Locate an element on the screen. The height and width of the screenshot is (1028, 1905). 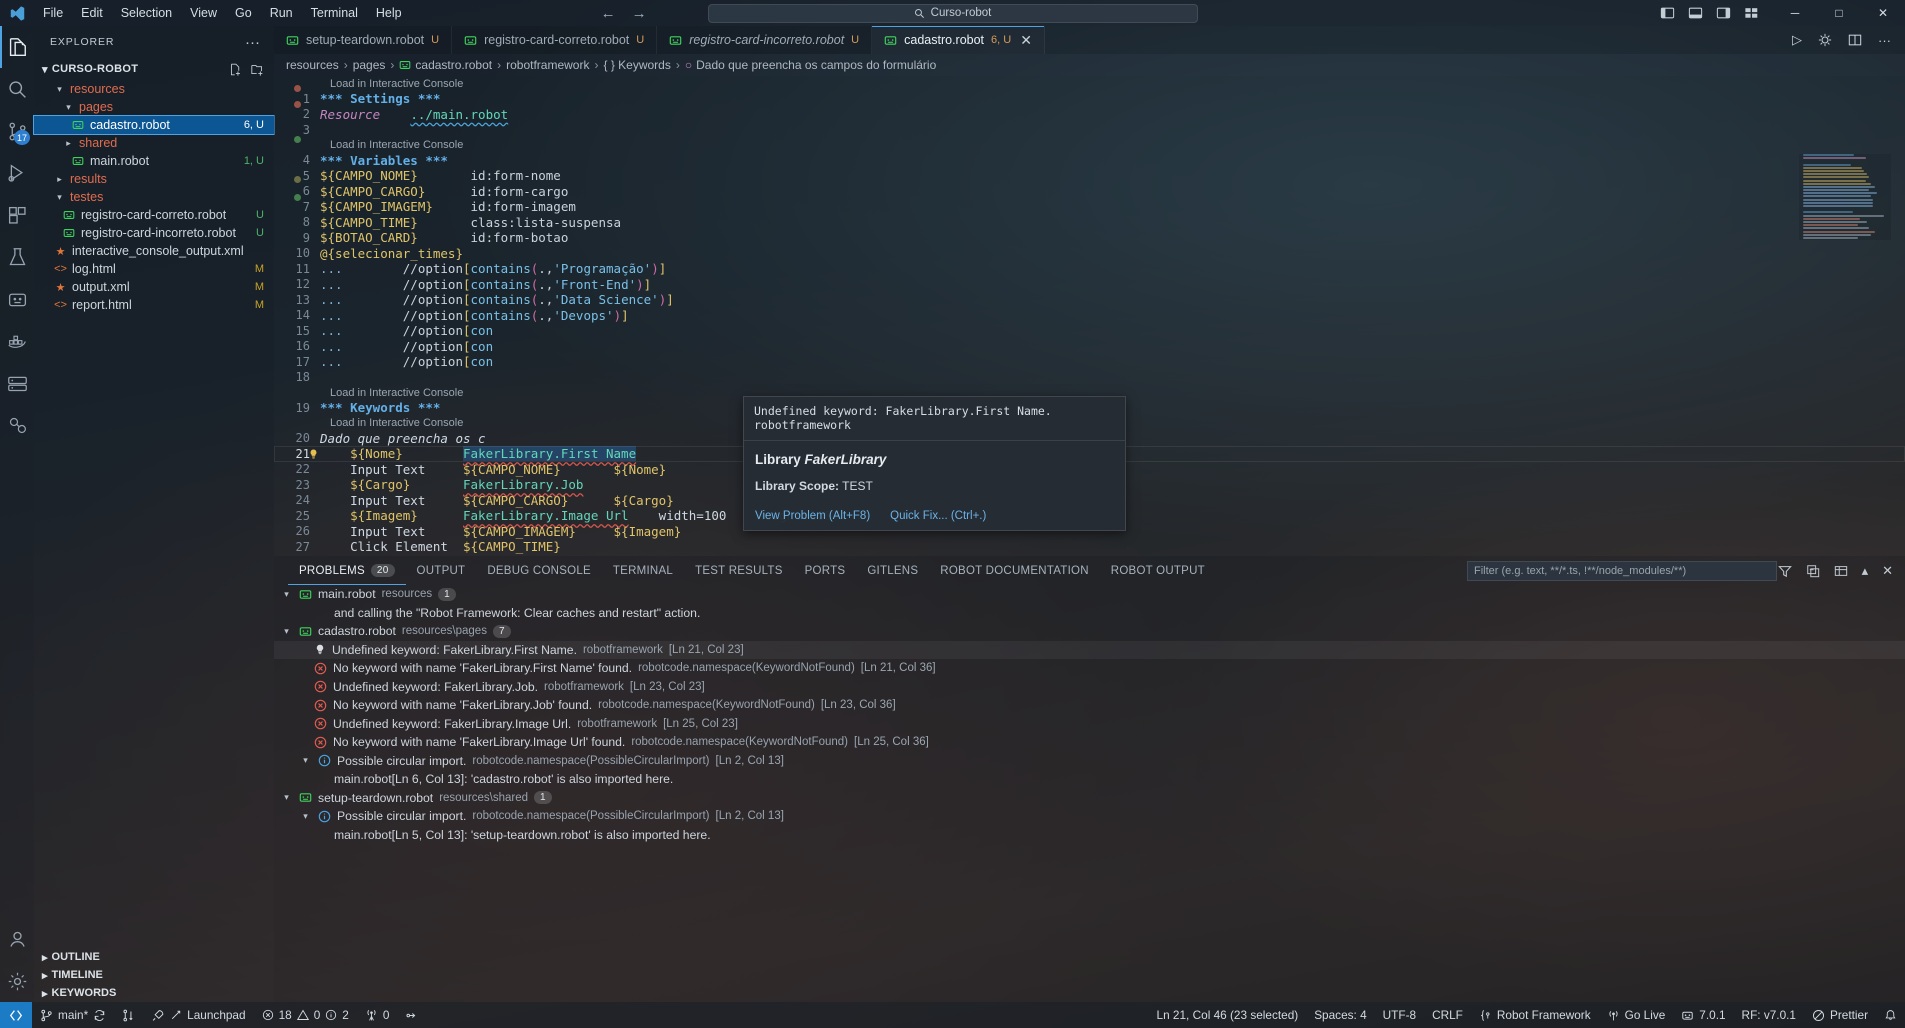
code-line-15: 15 ... //option[con is located at coordinates (1089, 331).